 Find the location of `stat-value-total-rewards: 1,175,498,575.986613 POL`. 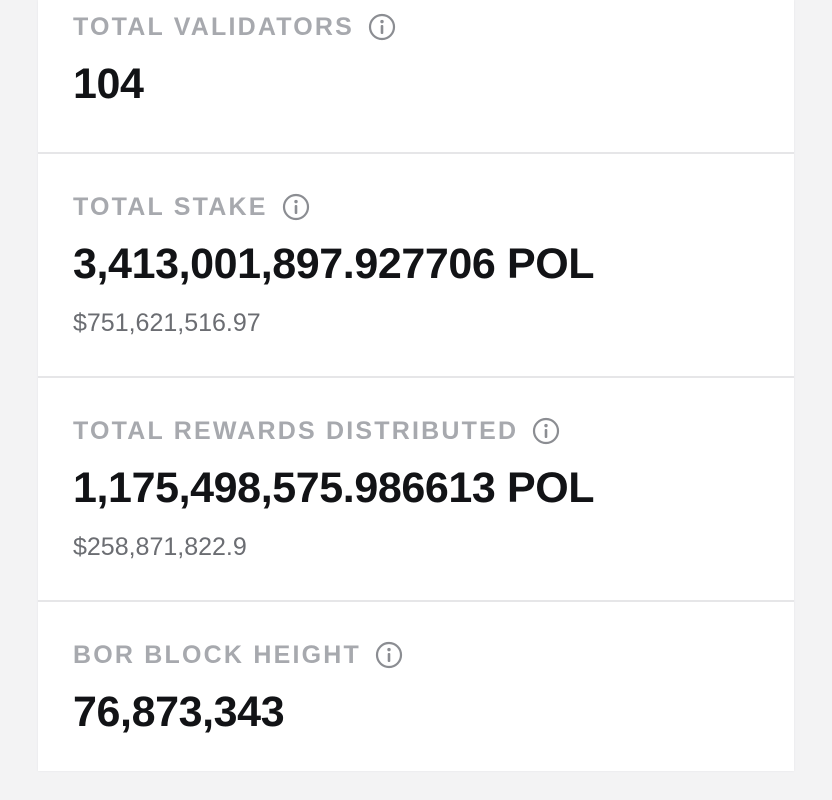

stat-value-total-rewards: 1,175,498,575.986613 POL is located at coordinates (334, 488).